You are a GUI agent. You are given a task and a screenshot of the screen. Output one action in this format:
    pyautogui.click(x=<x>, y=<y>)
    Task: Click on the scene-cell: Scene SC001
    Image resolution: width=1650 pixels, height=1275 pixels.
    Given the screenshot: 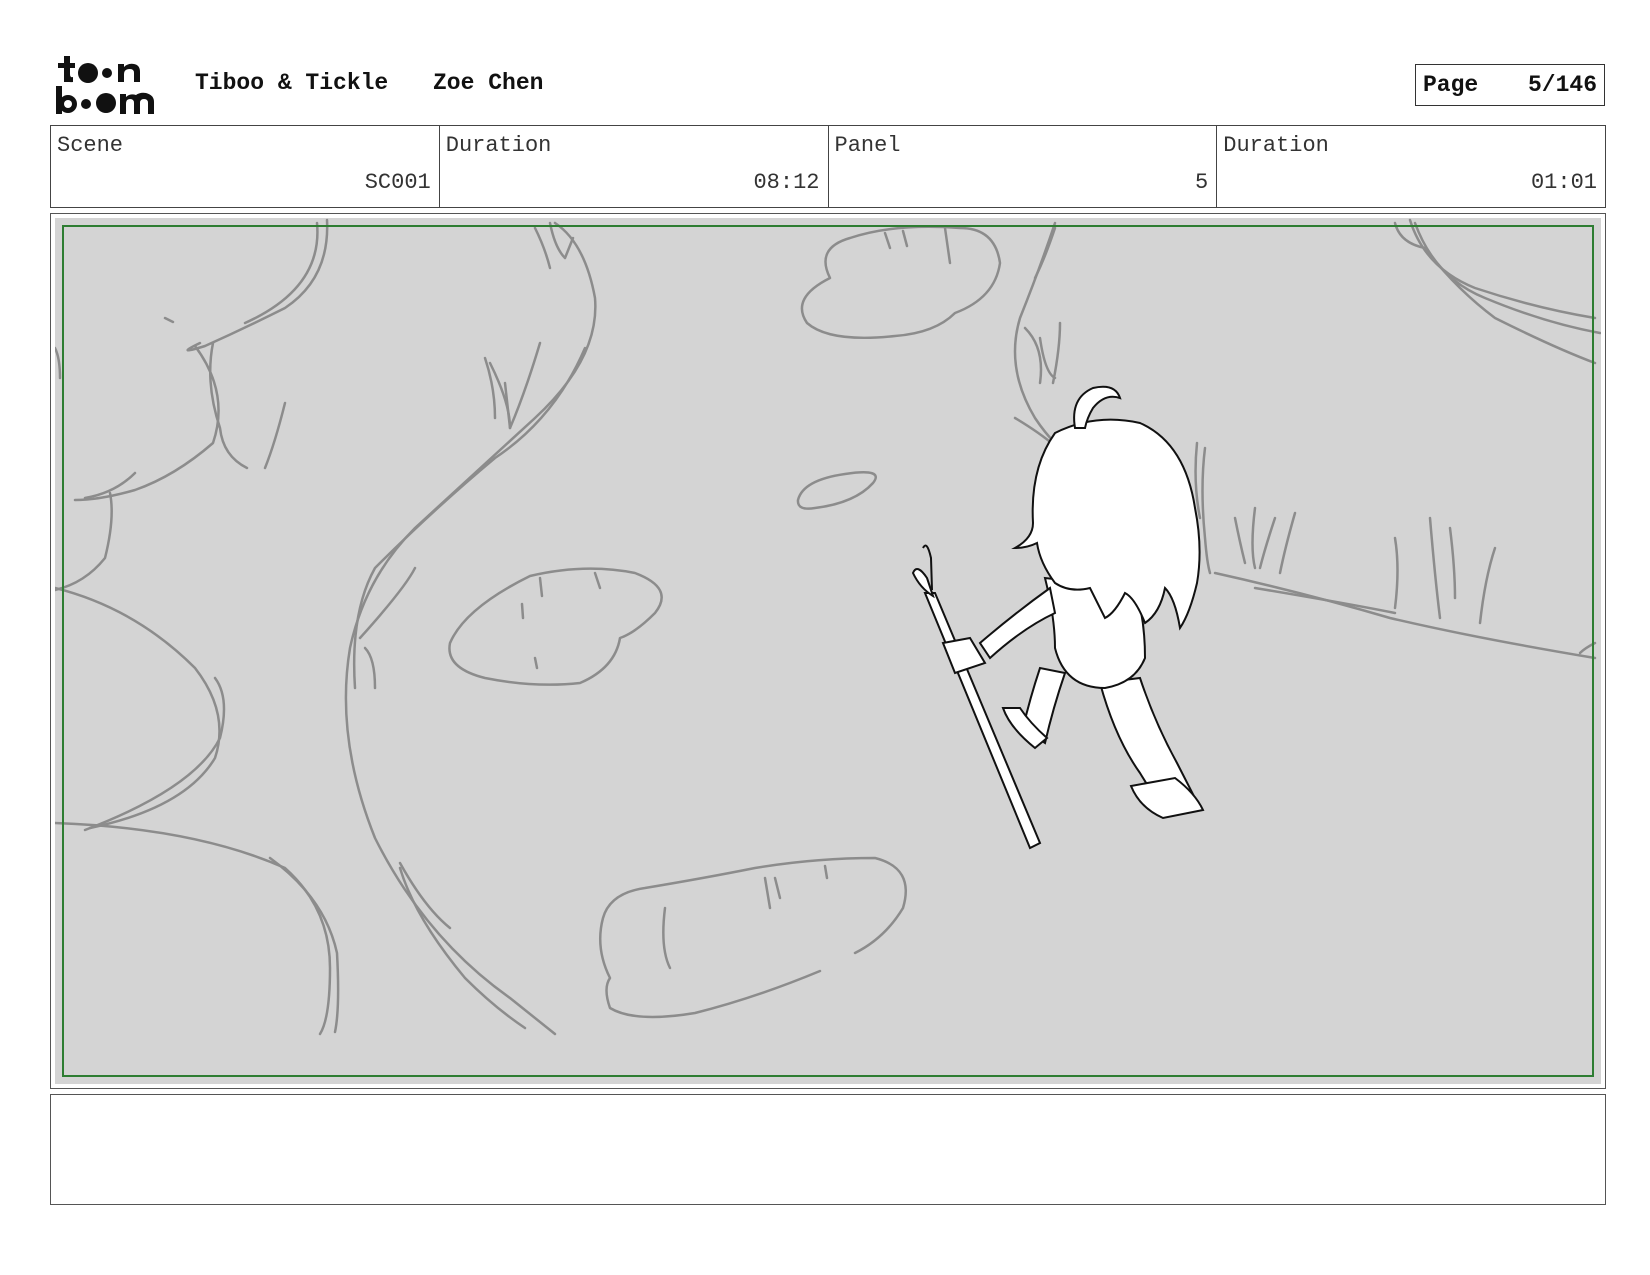 What is the action you would take?
    pyautogui.click(x=245, y=166)
    